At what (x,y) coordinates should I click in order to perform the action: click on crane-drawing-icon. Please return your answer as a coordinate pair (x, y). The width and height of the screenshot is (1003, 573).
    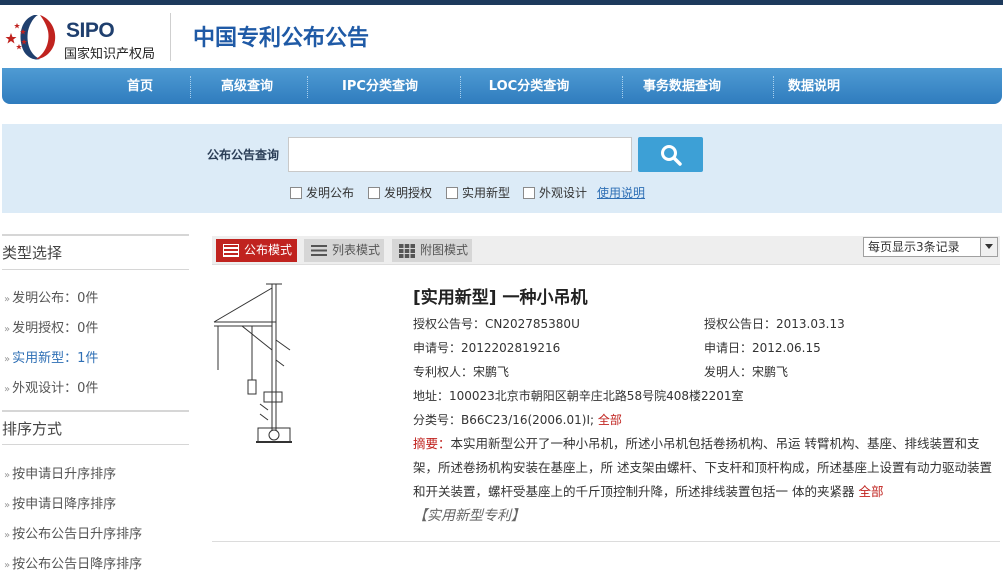
    Looking at the image, I should click on (252, 363).